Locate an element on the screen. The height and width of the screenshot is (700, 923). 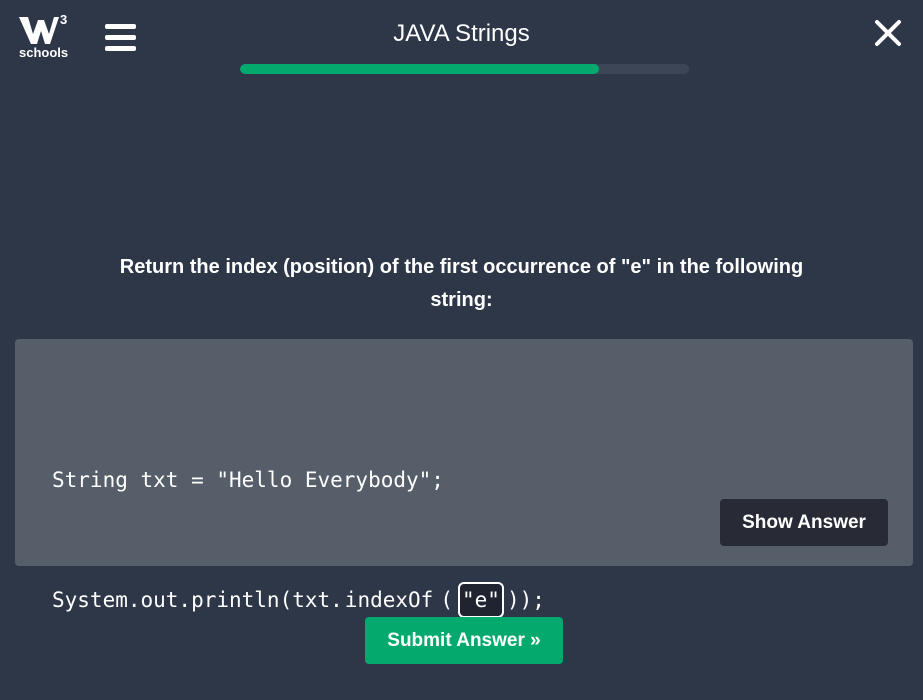
code-method-highlight: indexOf is located at coordinates (389, 600).